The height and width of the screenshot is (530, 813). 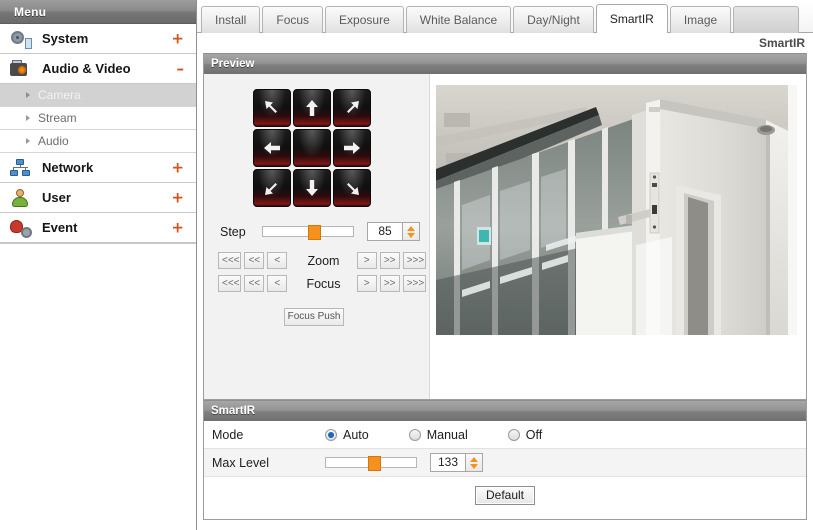 What do you see at coordinates (23, 228) in the screenshot?
I see `event-bell-icon` at bounding box center [23, 228].